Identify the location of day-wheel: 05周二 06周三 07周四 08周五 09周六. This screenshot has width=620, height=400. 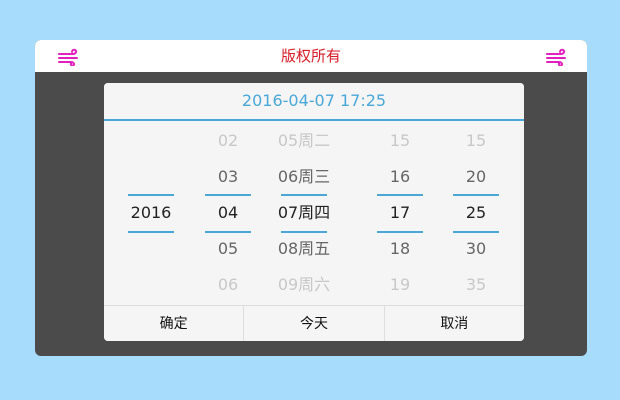
(304, 213).